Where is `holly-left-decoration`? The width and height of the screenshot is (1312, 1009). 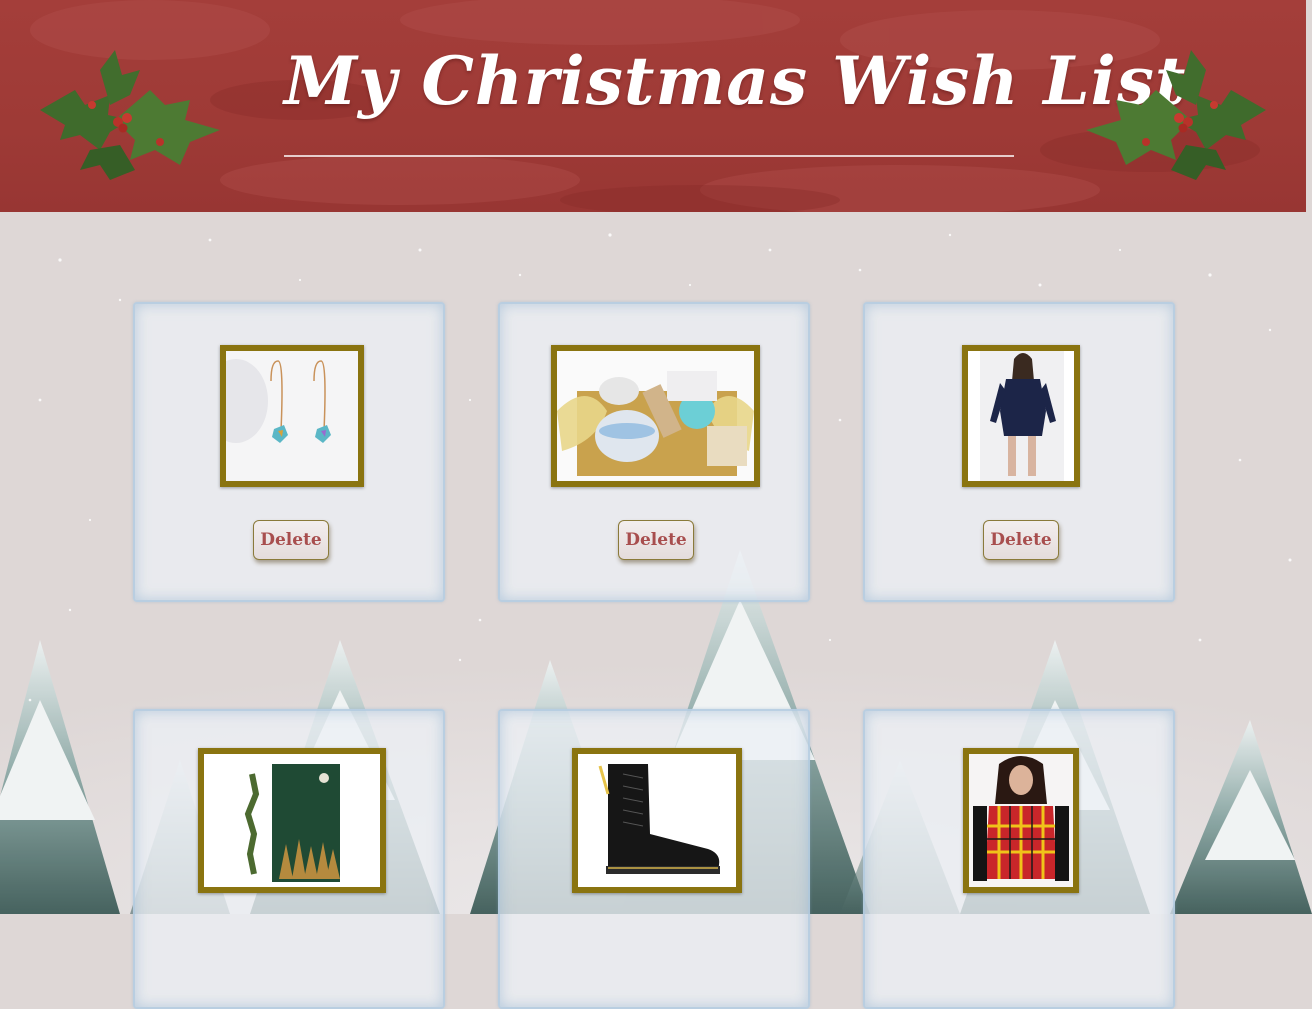 holly-left-decoration is located at coordinates (130, 115).